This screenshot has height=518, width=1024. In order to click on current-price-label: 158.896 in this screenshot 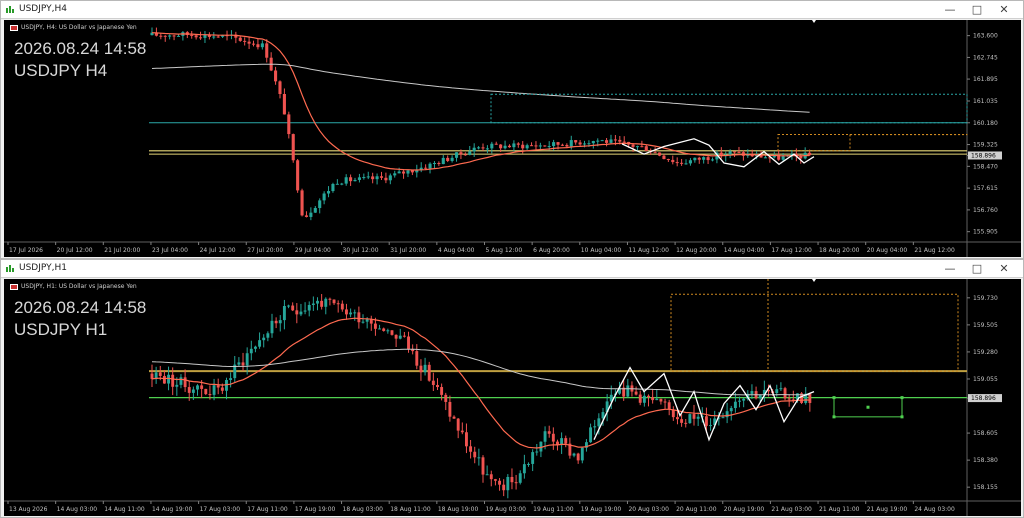, I will do `click(983, 155)`.